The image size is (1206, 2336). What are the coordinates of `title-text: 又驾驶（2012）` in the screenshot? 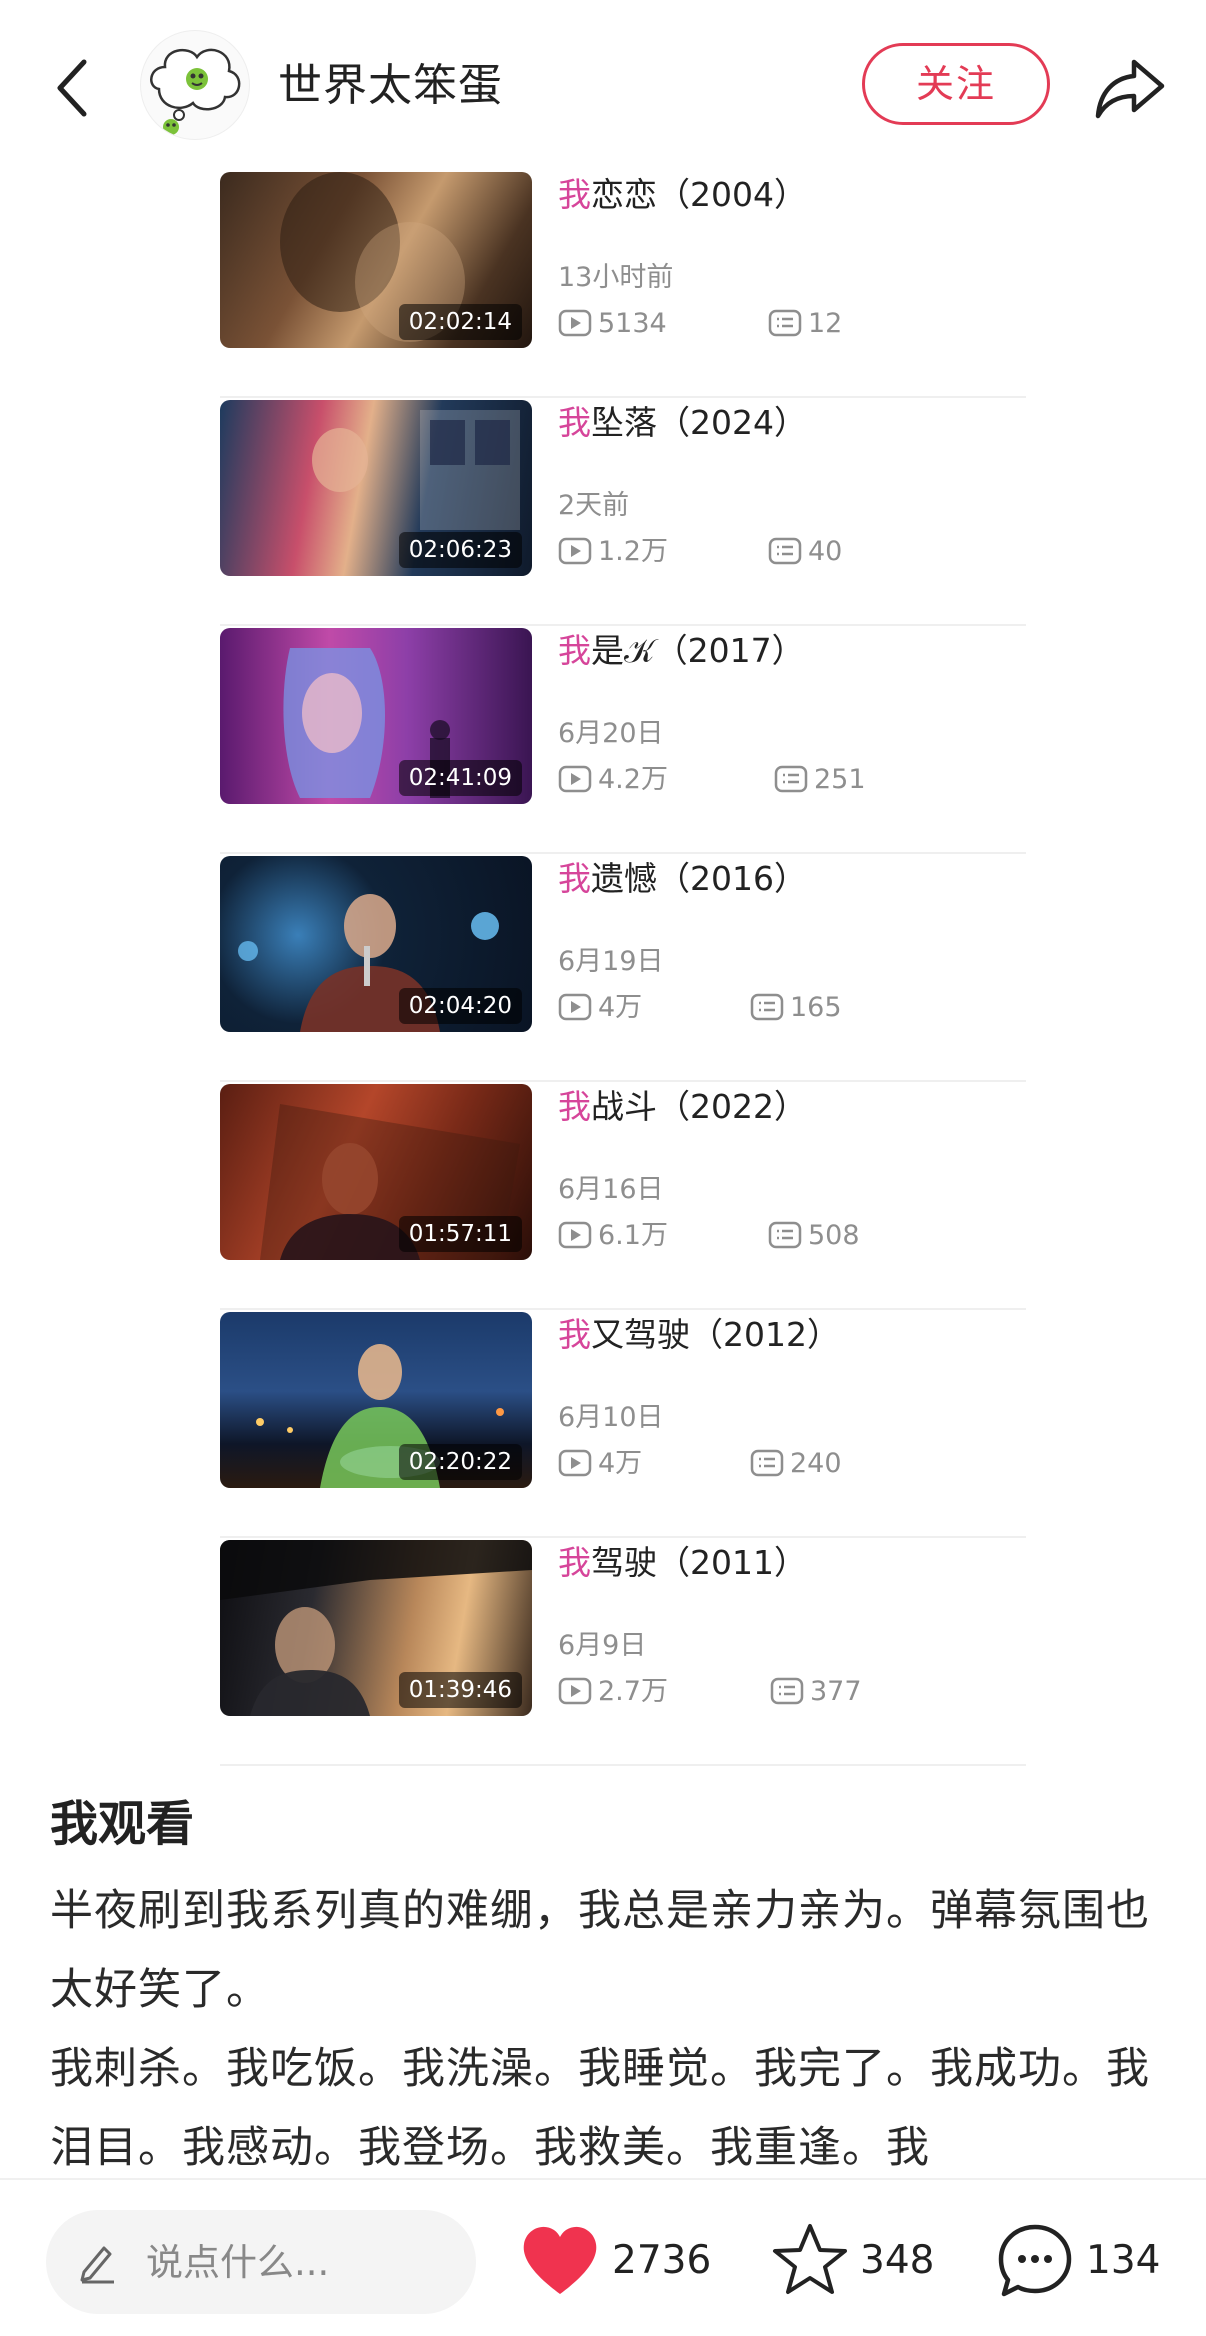 It's located at (715, 1334).